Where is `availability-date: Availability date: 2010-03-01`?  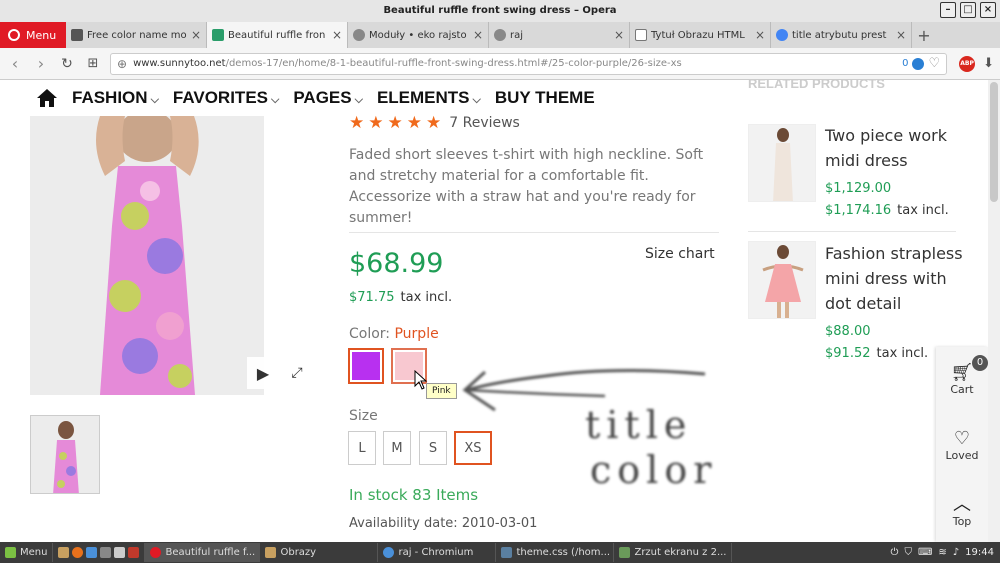
availability-date: Availability date: 2010-03-01 is located at coordinates (443, 523).